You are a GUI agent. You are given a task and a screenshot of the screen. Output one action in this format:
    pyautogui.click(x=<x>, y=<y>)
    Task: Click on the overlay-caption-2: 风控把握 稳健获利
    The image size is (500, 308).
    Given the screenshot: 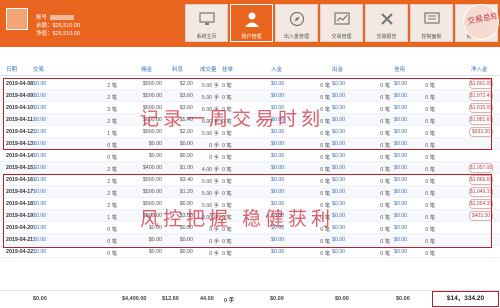 What is the action you would take?
    pyautogui.click(x=237, y=219)
    